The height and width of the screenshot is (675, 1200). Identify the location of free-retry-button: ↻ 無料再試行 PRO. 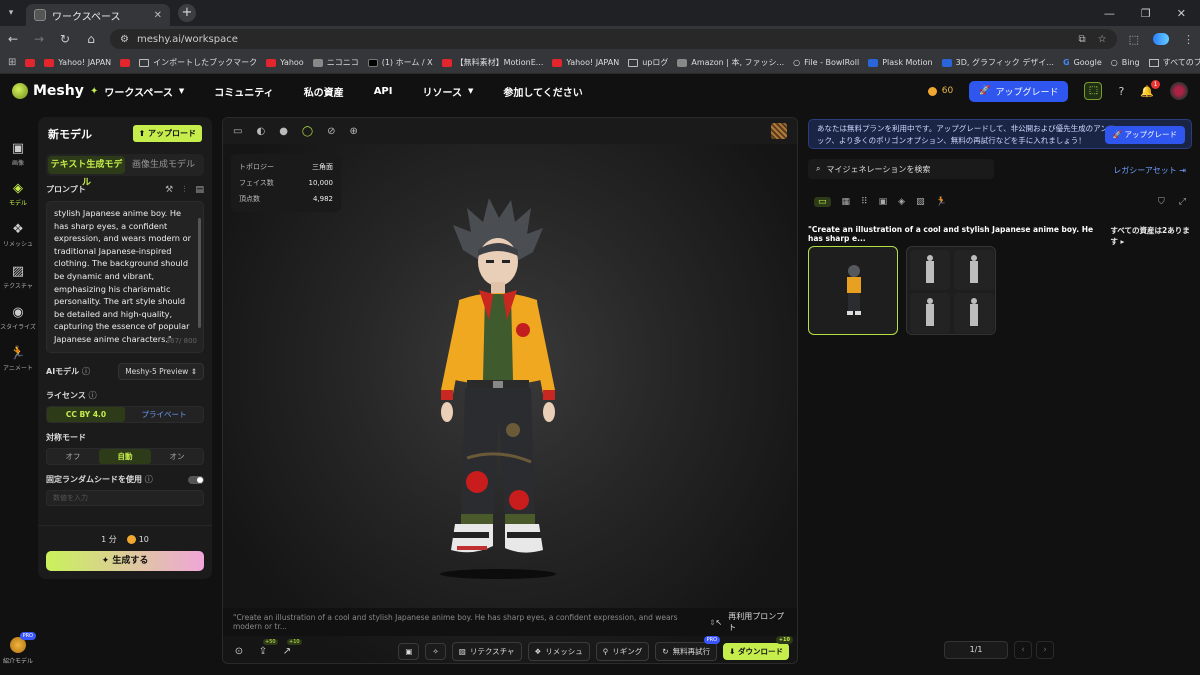
(688, 648).